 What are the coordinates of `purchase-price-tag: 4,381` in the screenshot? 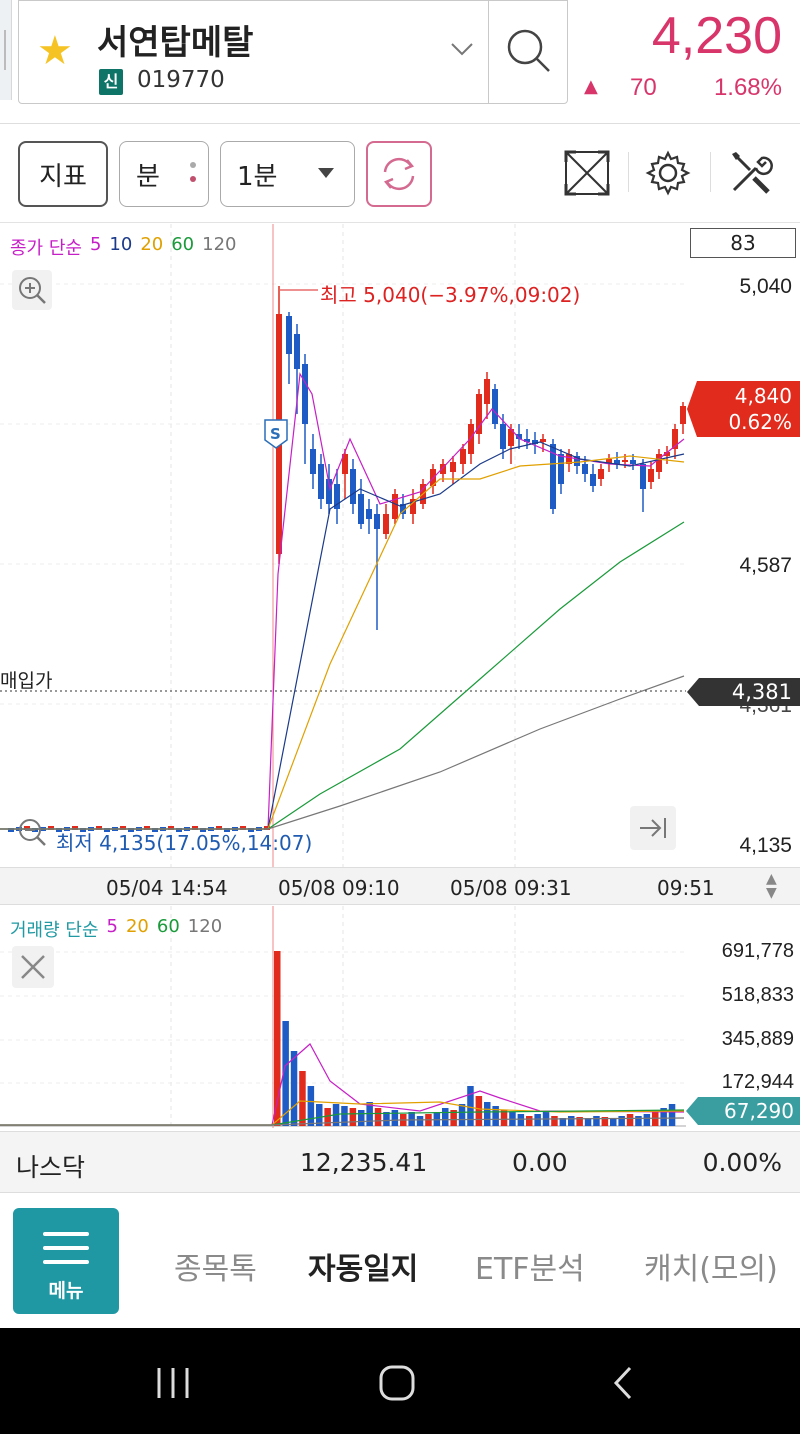 It's located at (743, 692).